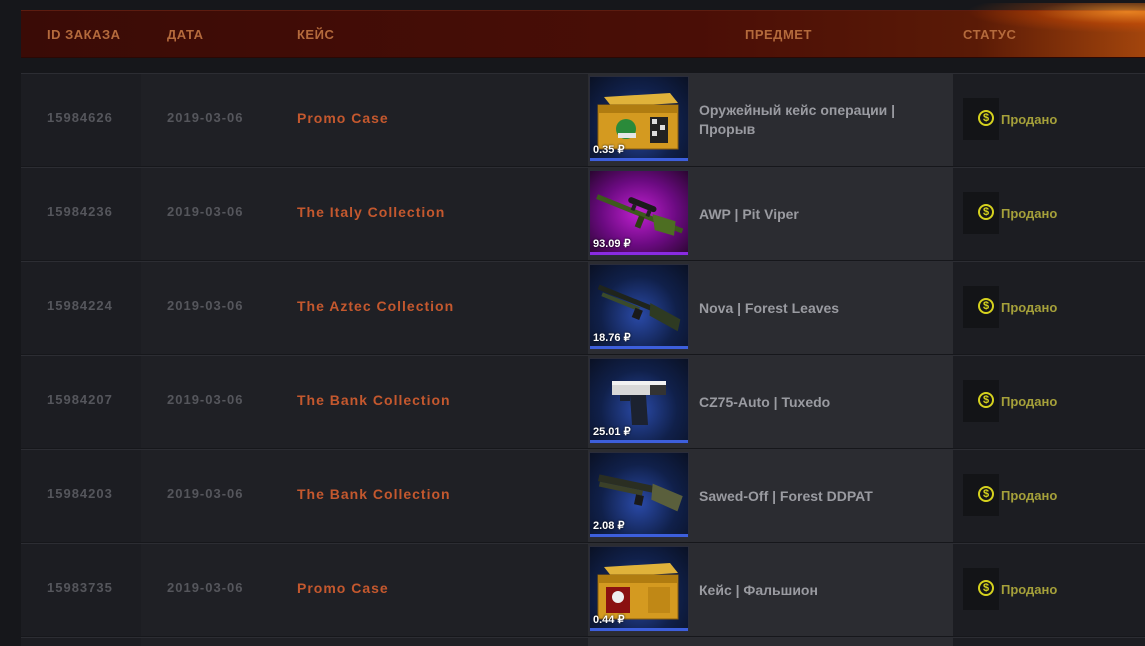 This screenshot has width=1145, height=646. What do you see at coordinates (80, 211) in the screenshot?
I see `order-id: 15984236` at bounding box center [80, 211].